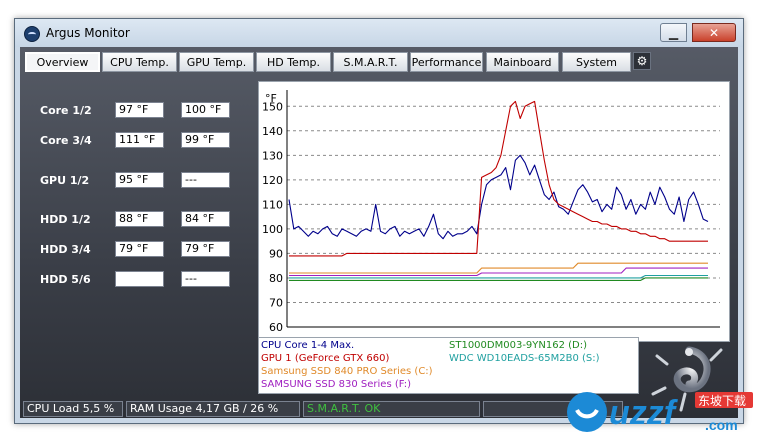 This screenshot has width=758, height=444. I want to click on close-button: ✕, so click(714, 32).